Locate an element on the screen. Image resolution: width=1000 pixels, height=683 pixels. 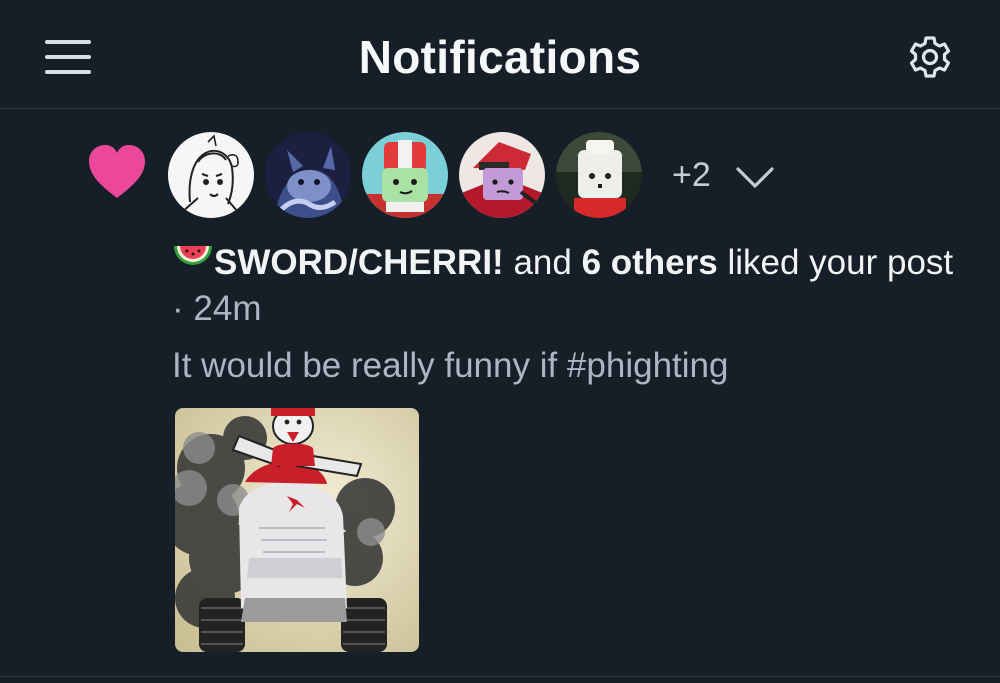
avatar-overflow-count: +2 is located at coordinates (691, 175).